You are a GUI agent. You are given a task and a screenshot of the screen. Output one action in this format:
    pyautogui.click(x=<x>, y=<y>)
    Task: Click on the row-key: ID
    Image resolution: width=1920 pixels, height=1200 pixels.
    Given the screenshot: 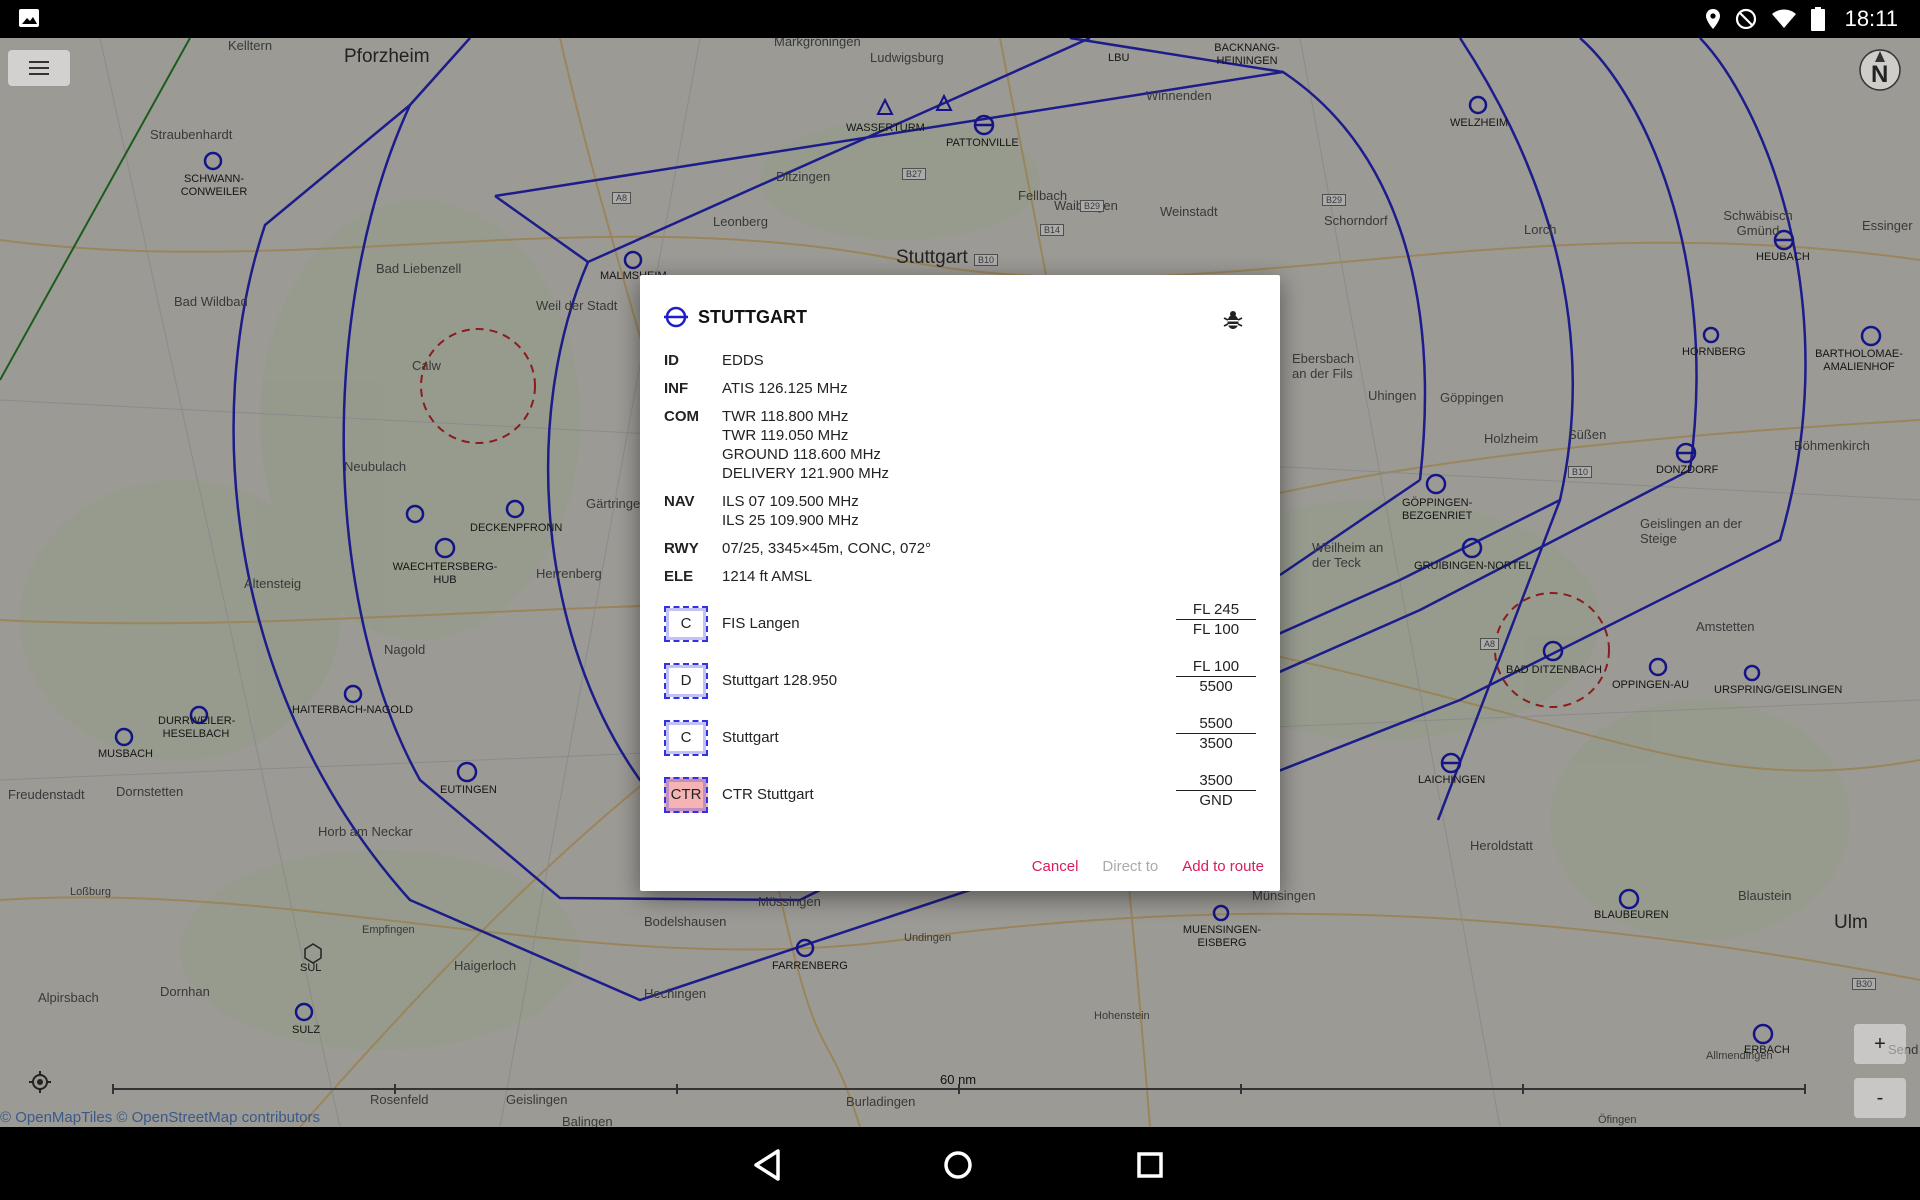 What is the action you would take?
    pyautogui.click(x=671, y=360)
    